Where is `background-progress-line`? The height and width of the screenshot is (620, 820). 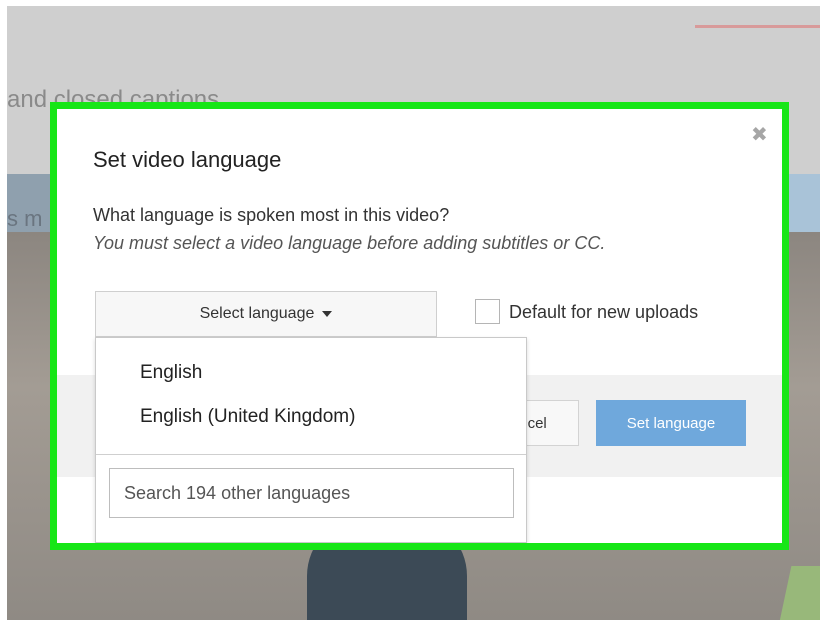
background-progress-line is located at coordinates (757, 26).